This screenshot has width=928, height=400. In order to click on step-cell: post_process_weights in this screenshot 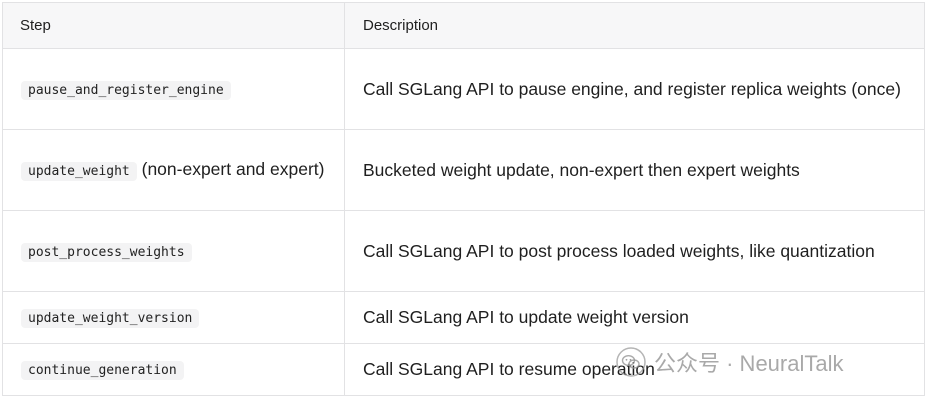, I will do `click(173, 251)`.